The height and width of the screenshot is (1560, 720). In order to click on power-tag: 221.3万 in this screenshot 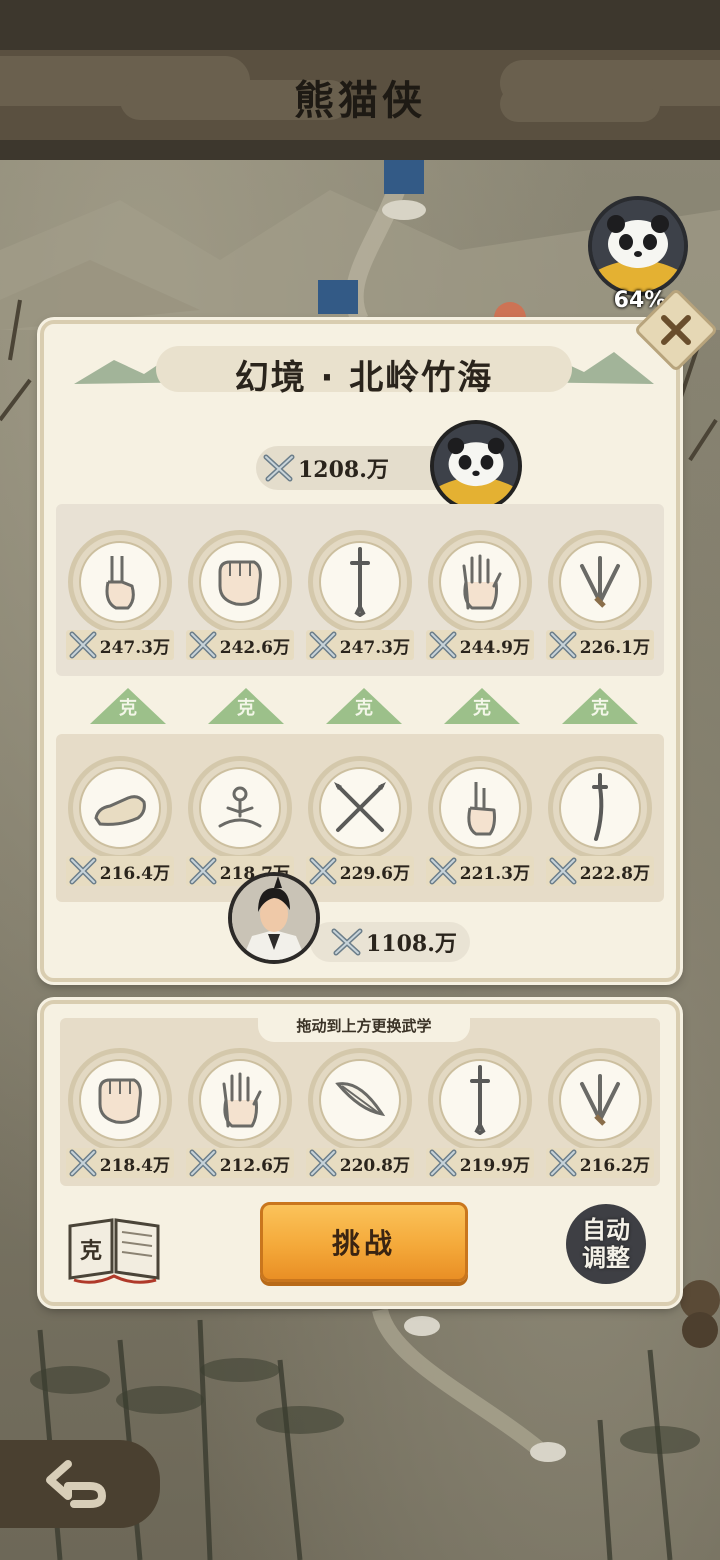, I will do `click(480, 871)`.